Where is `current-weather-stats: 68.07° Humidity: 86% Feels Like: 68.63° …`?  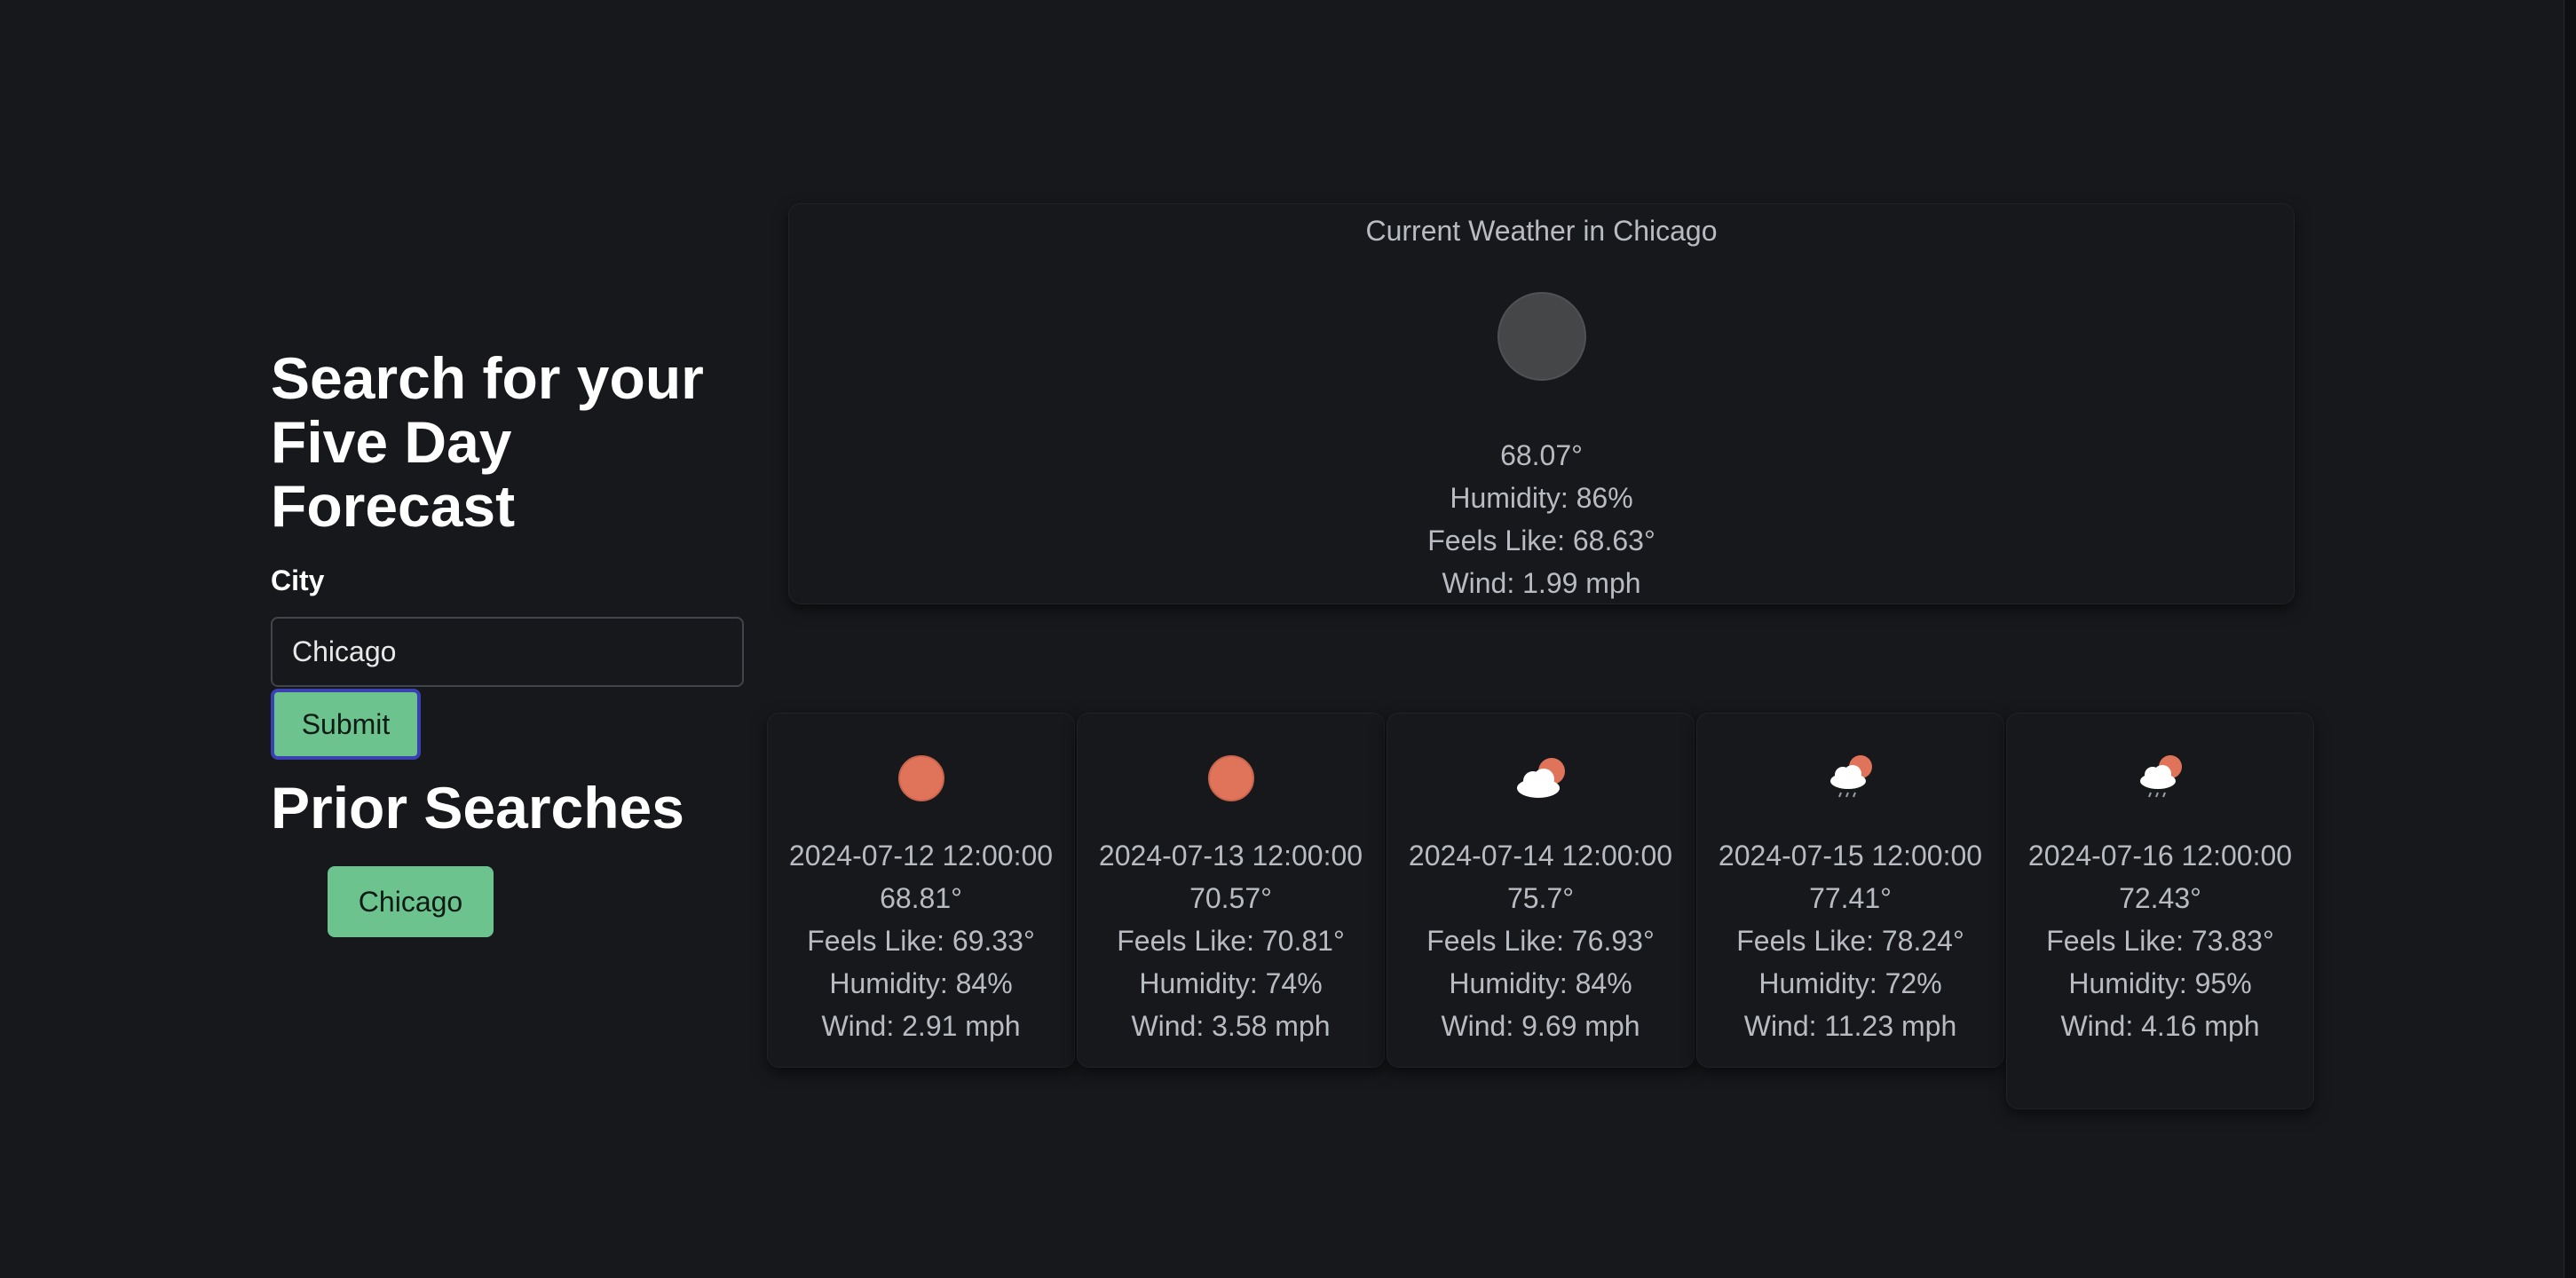
current-weather-stats: 68.07° Humidity: 86% Feels Like: 68.63° … is located at coordinates (1541, 519).